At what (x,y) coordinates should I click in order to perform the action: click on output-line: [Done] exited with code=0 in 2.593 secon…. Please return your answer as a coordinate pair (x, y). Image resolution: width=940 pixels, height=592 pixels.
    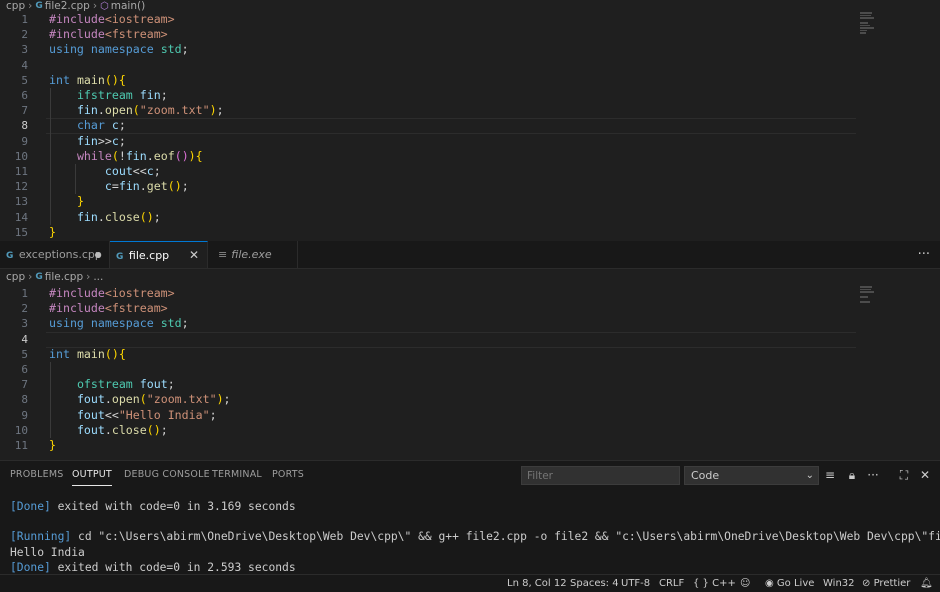
    Looking at the image, I should click on (153, 567).